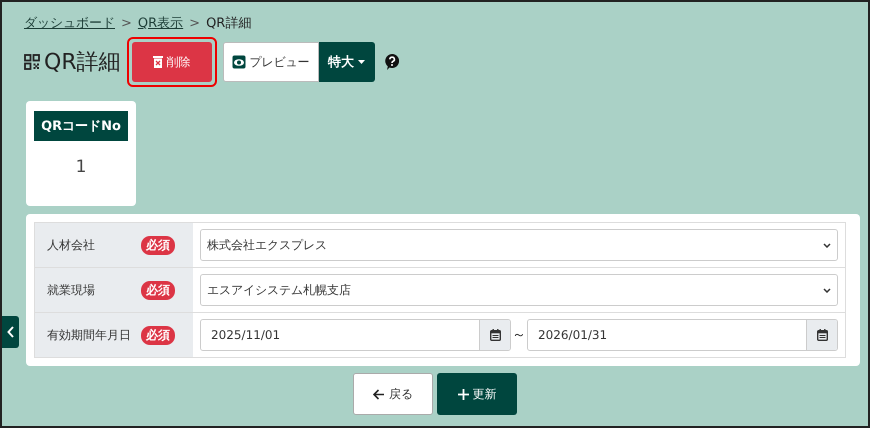  Describe the element at coordinates (393, 394) in the screenshot. I see `back-button: 戻る` at that location.